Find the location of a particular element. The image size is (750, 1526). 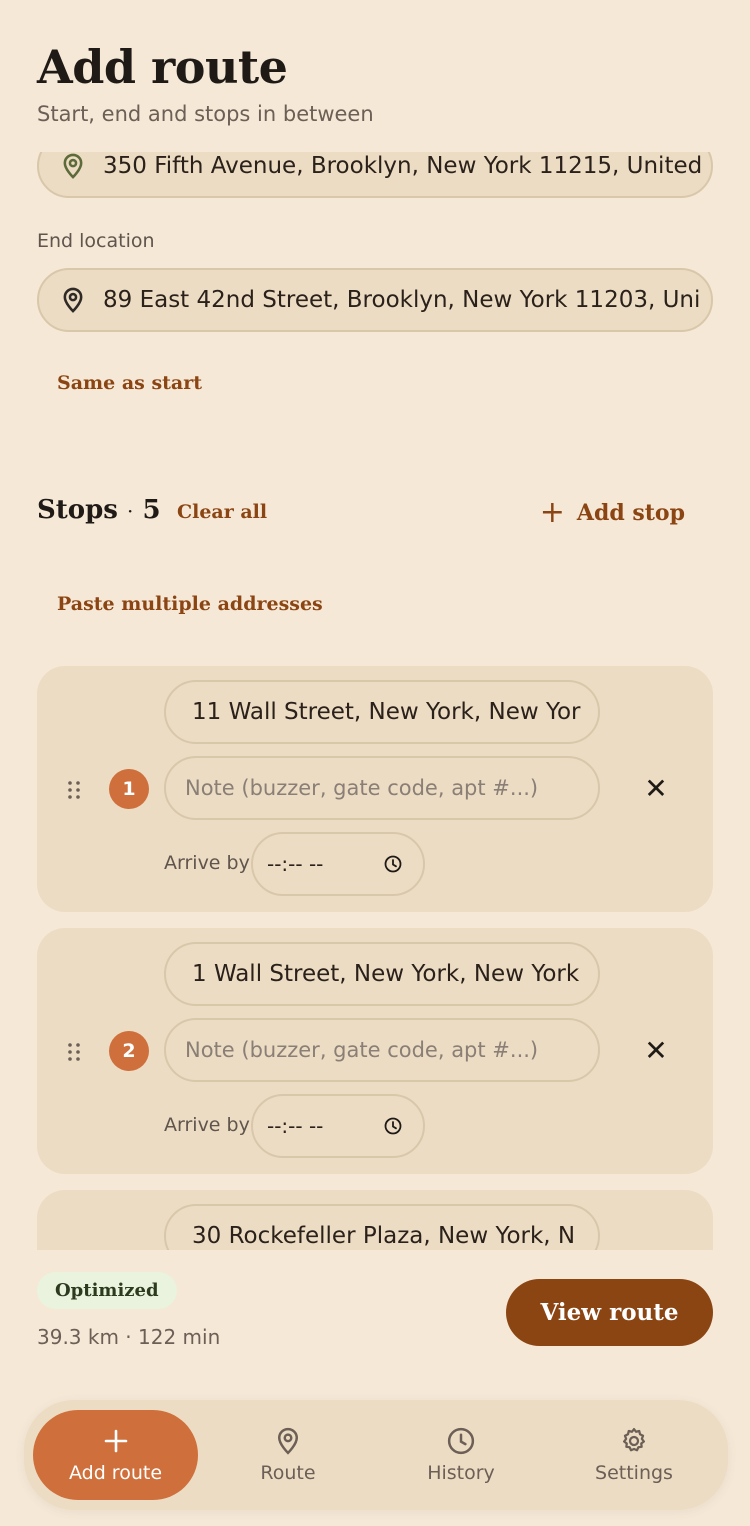

gear-icon is located at coordinates (634, 1440).